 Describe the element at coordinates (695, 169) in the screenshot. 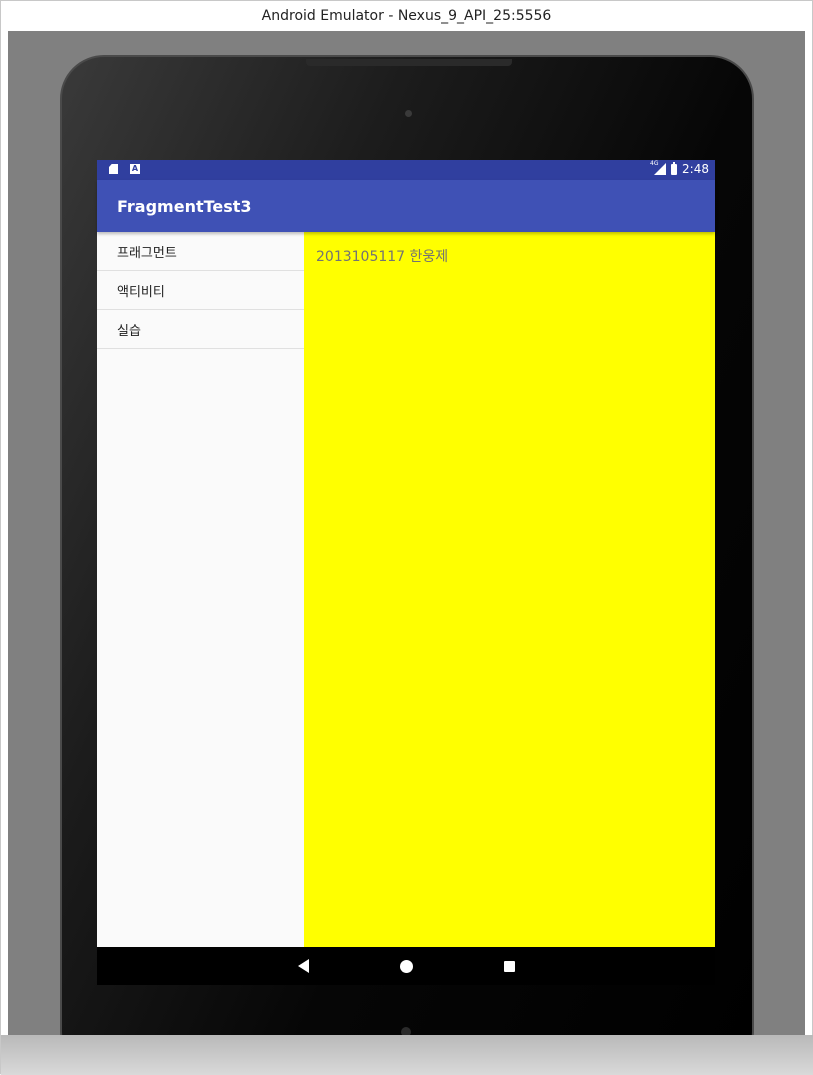

I see `status-time: 2:48` at that location.